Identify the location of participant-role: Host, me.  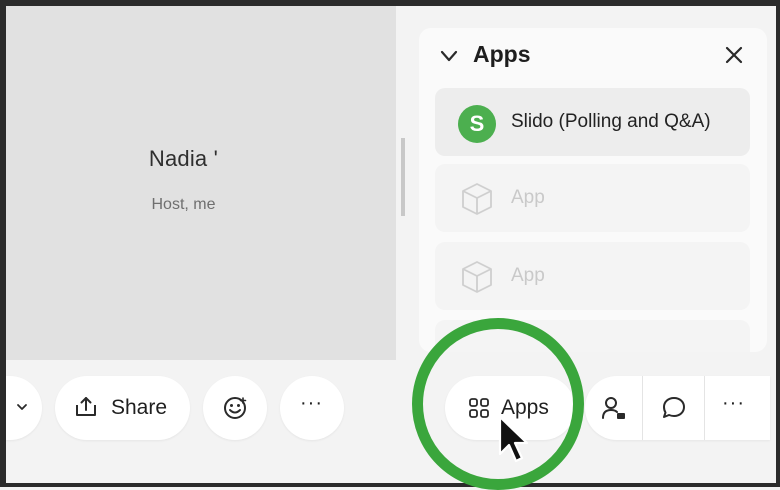
(183, 204).